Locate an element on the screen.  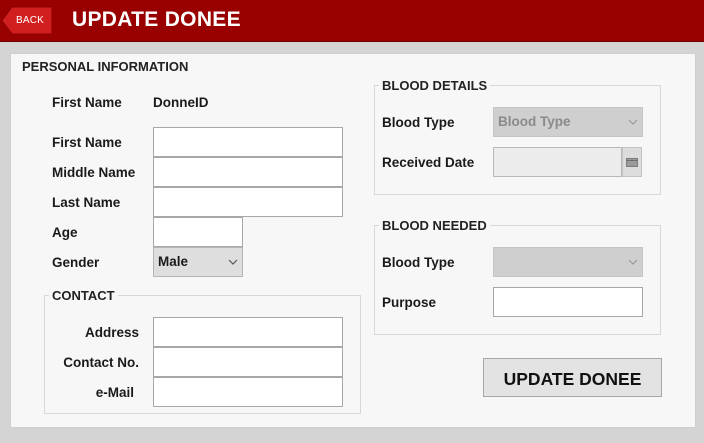
back-button-label: BACK is located at coordinates (30, 20).